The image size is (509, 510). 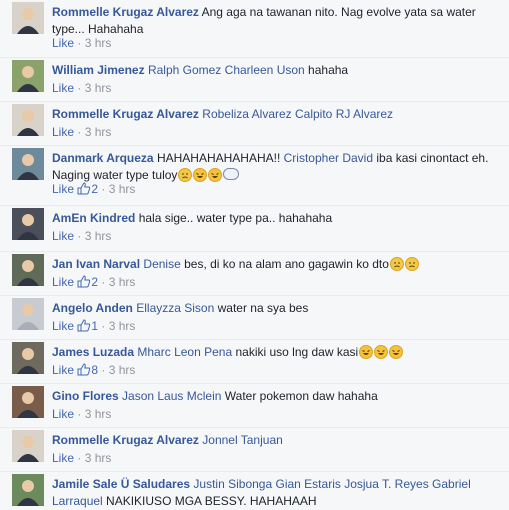 What do you see at coordinates (386, 484) in the screenshot?
I see `mention-link: Josjua T. Reyes` at bounding box center [386, 484].